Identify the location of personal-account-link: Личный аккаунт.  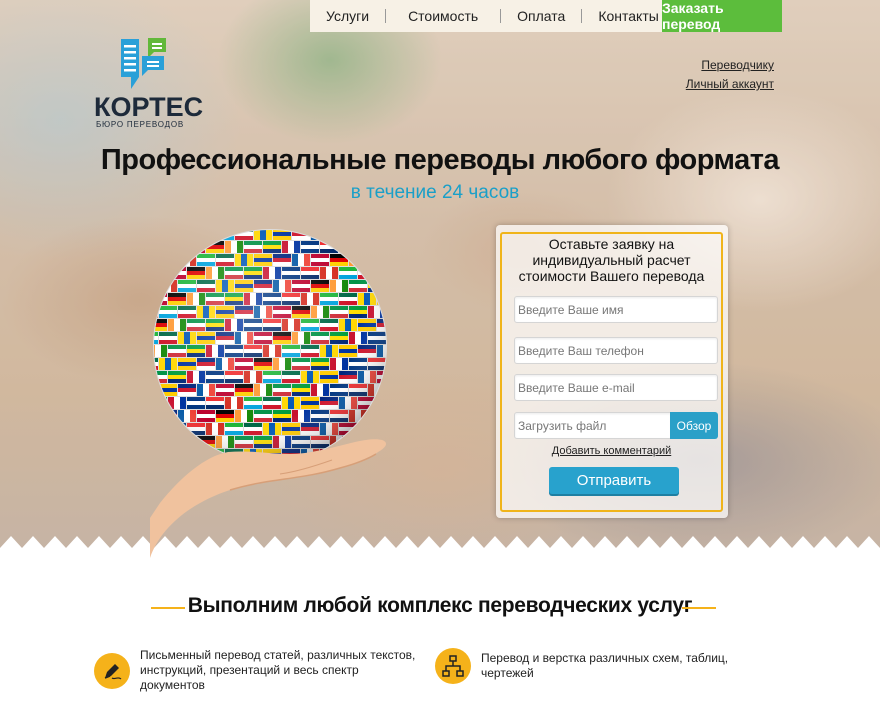
(730, 84).